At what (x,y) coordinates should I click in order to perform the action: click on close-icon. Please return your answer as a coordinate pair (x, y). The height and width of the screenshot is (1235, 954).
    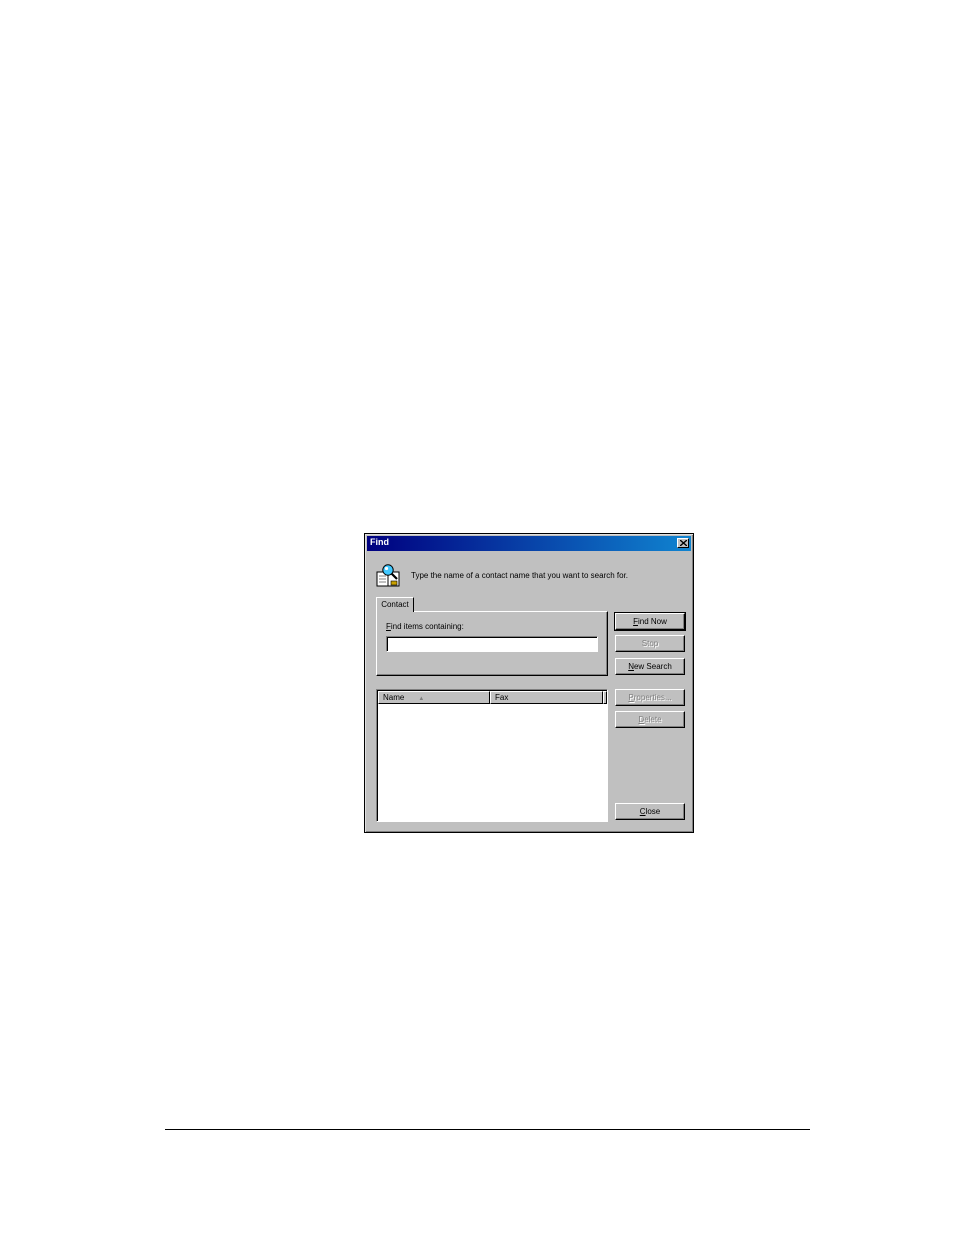
    Looking at the image, I should click on (683, 543).